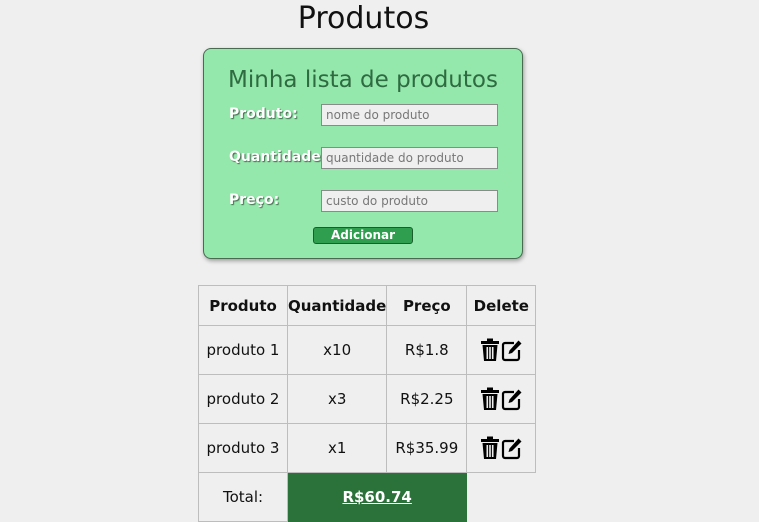 This screenshot has height=522, width=759. I want to click on product-name-cell: produto 1, so click(243, 350).